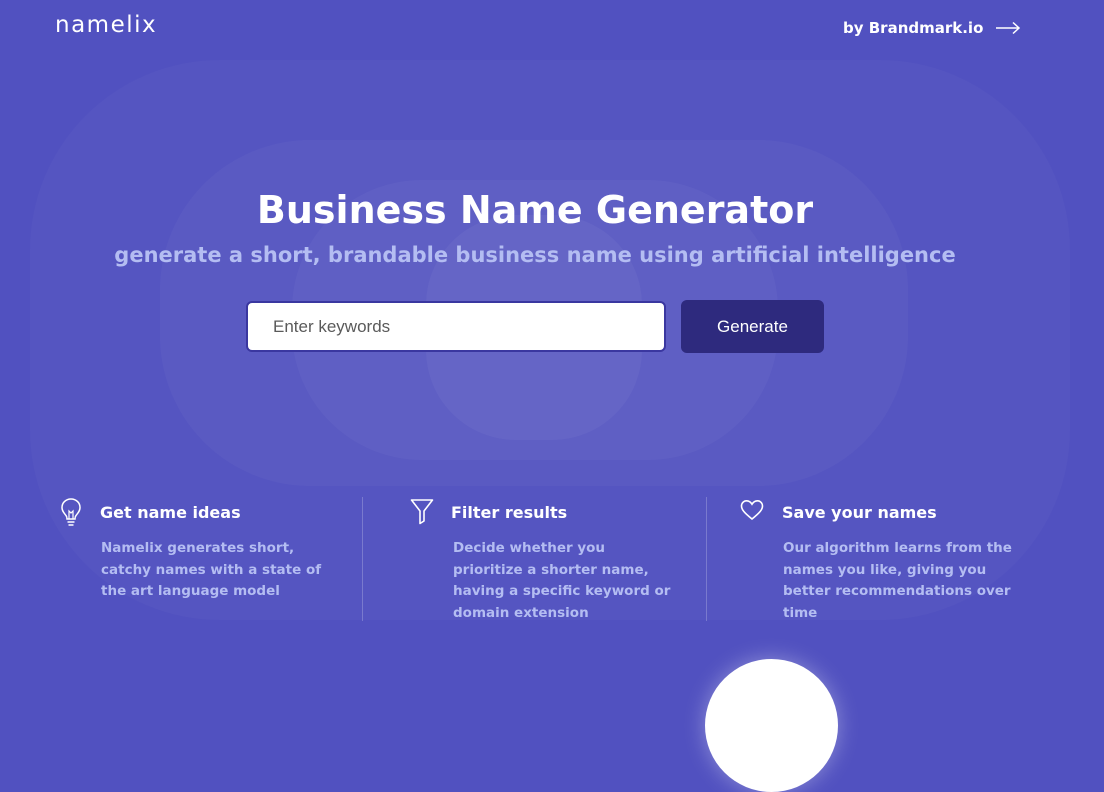 This screenshot has height=792, width=1104. What do you see at coordinates (509, 512) in the screenshot?
I see `feature-title: Filter results` at bounding box center [509, 512].